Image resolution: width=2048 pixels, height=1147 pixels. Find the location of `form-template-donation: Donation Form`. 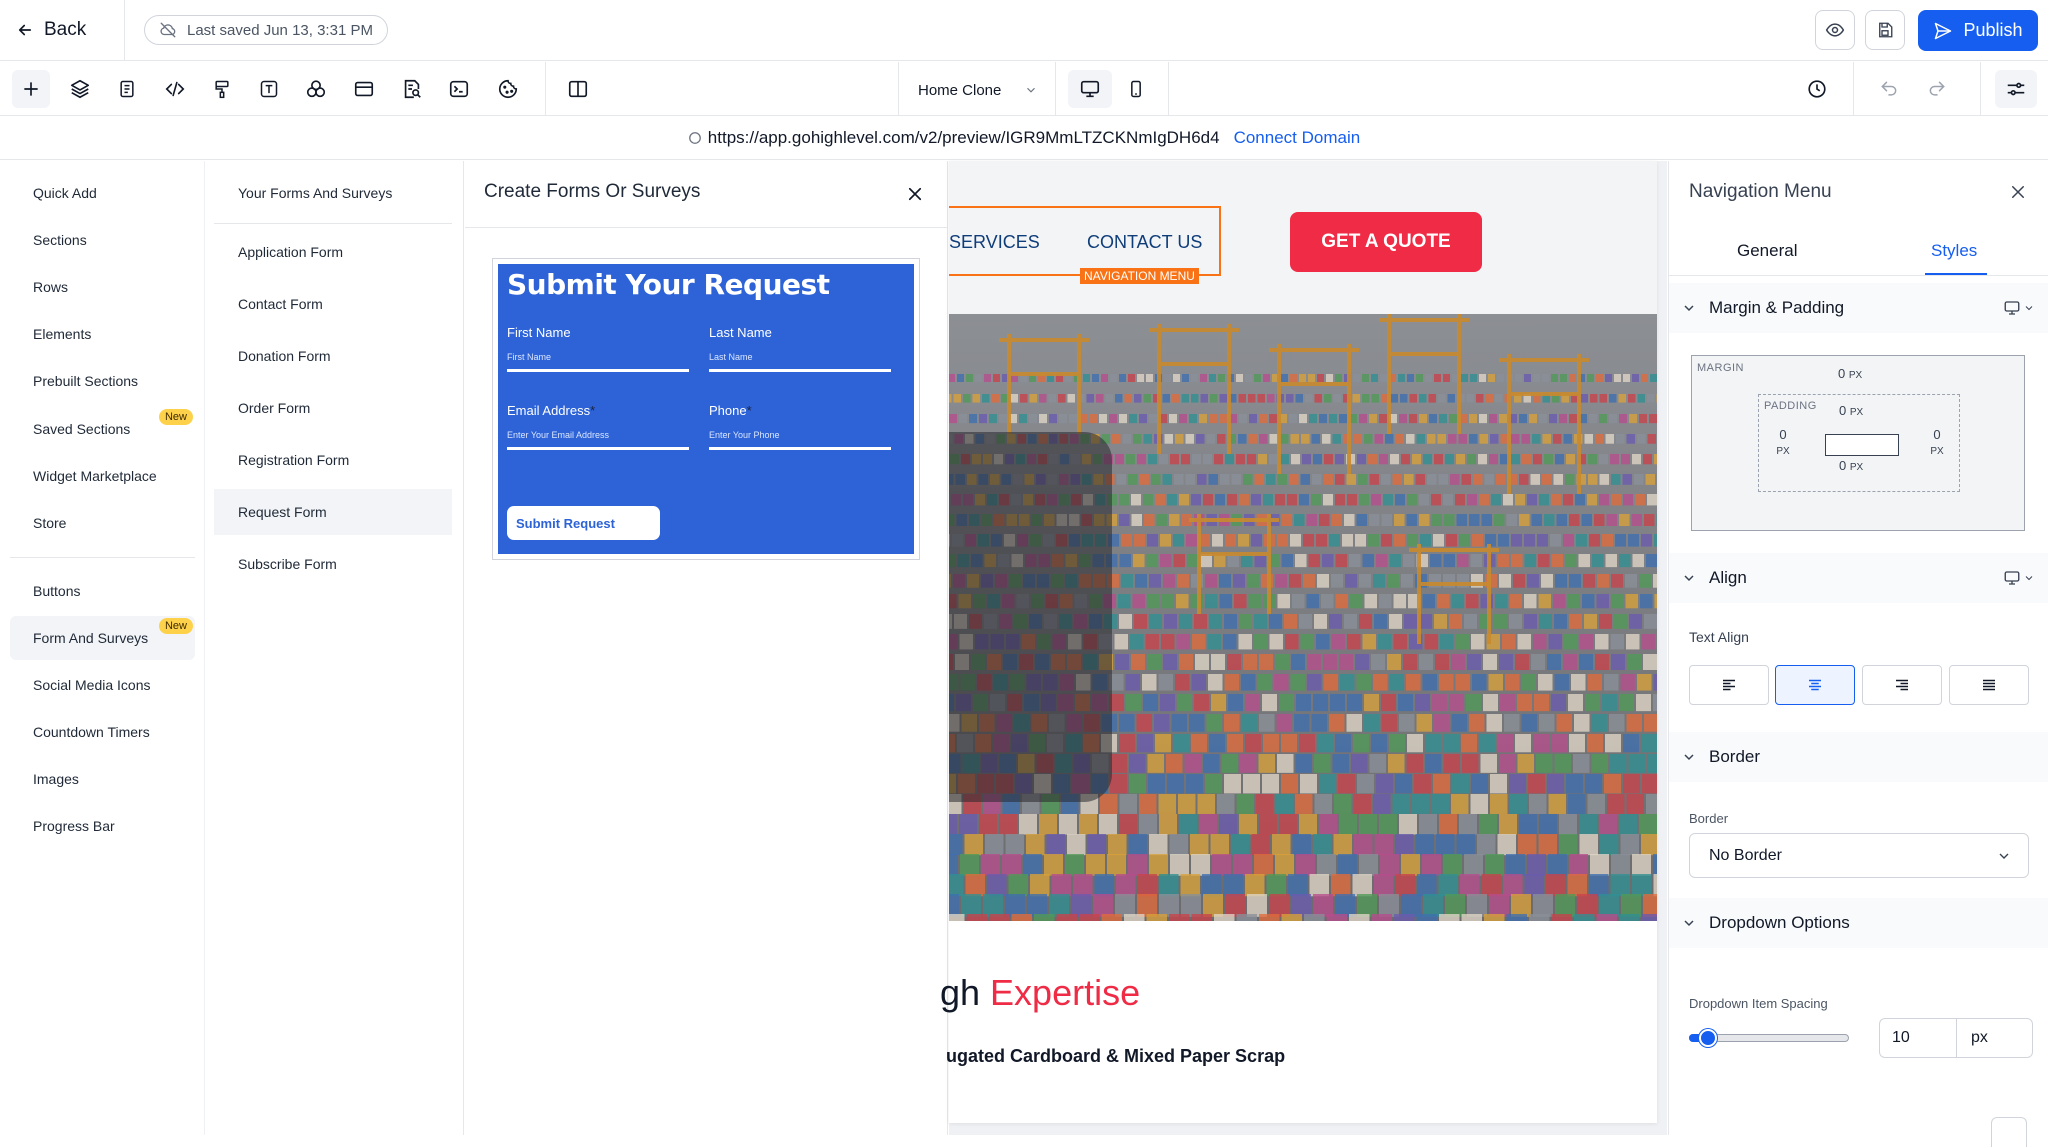

form-template-donation: Donation Form is located at coordinates (333, 356).